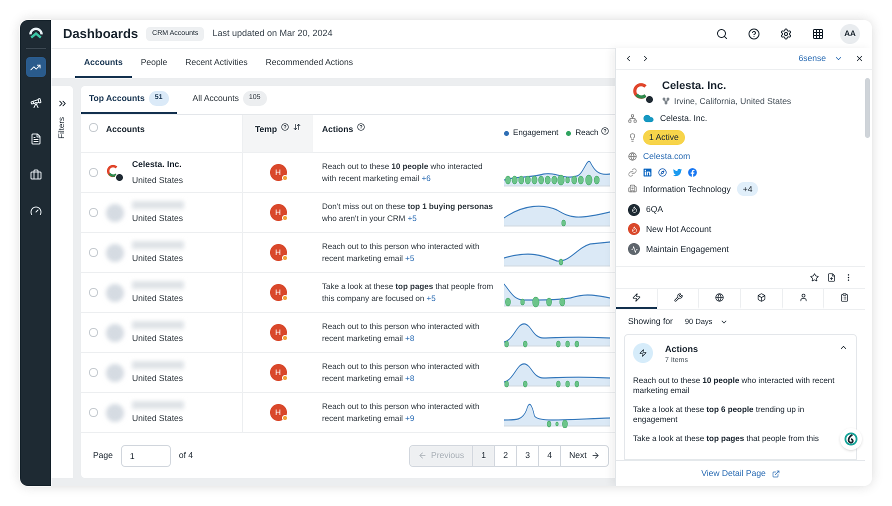 The height and width of the screenshot is (506, 892). I want to click on hierarchy-icon, so click(632, 119).